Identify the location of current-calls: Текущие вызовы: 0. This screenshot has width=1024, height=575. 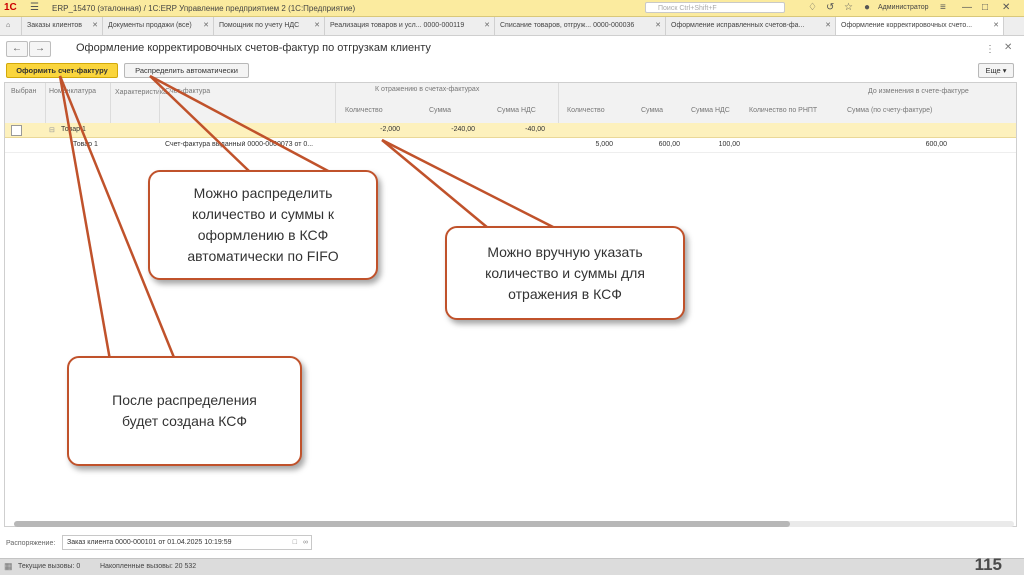
(49, 566).